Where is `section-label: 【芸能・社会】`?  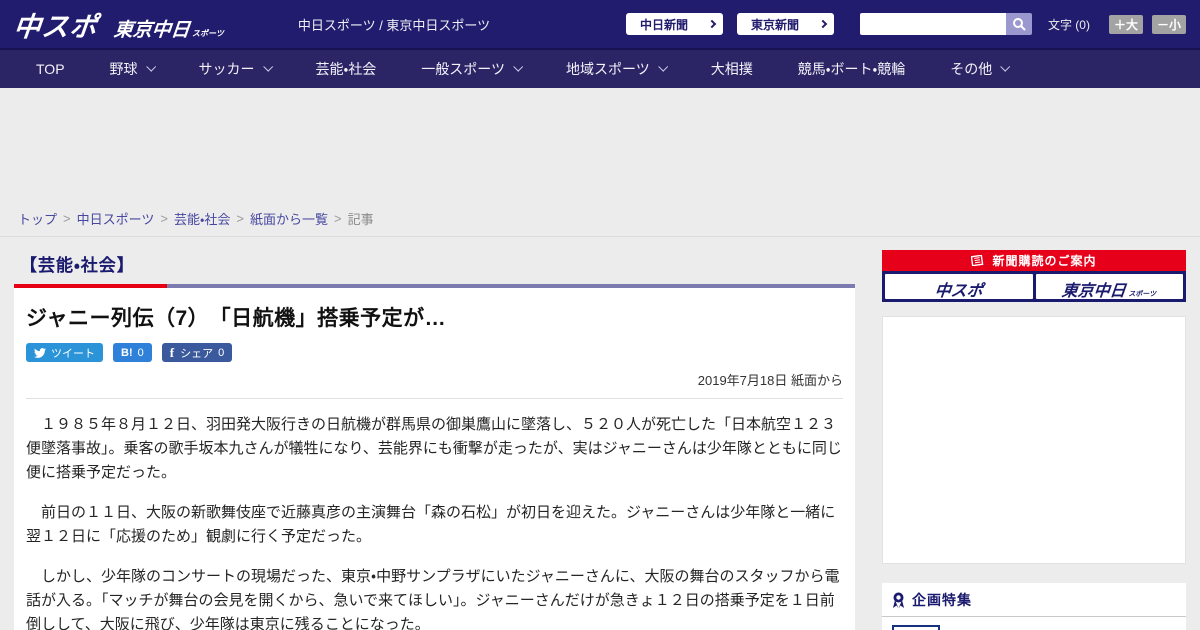
section-label: 【芸能・社会】 is located at coordinates (77, 265).